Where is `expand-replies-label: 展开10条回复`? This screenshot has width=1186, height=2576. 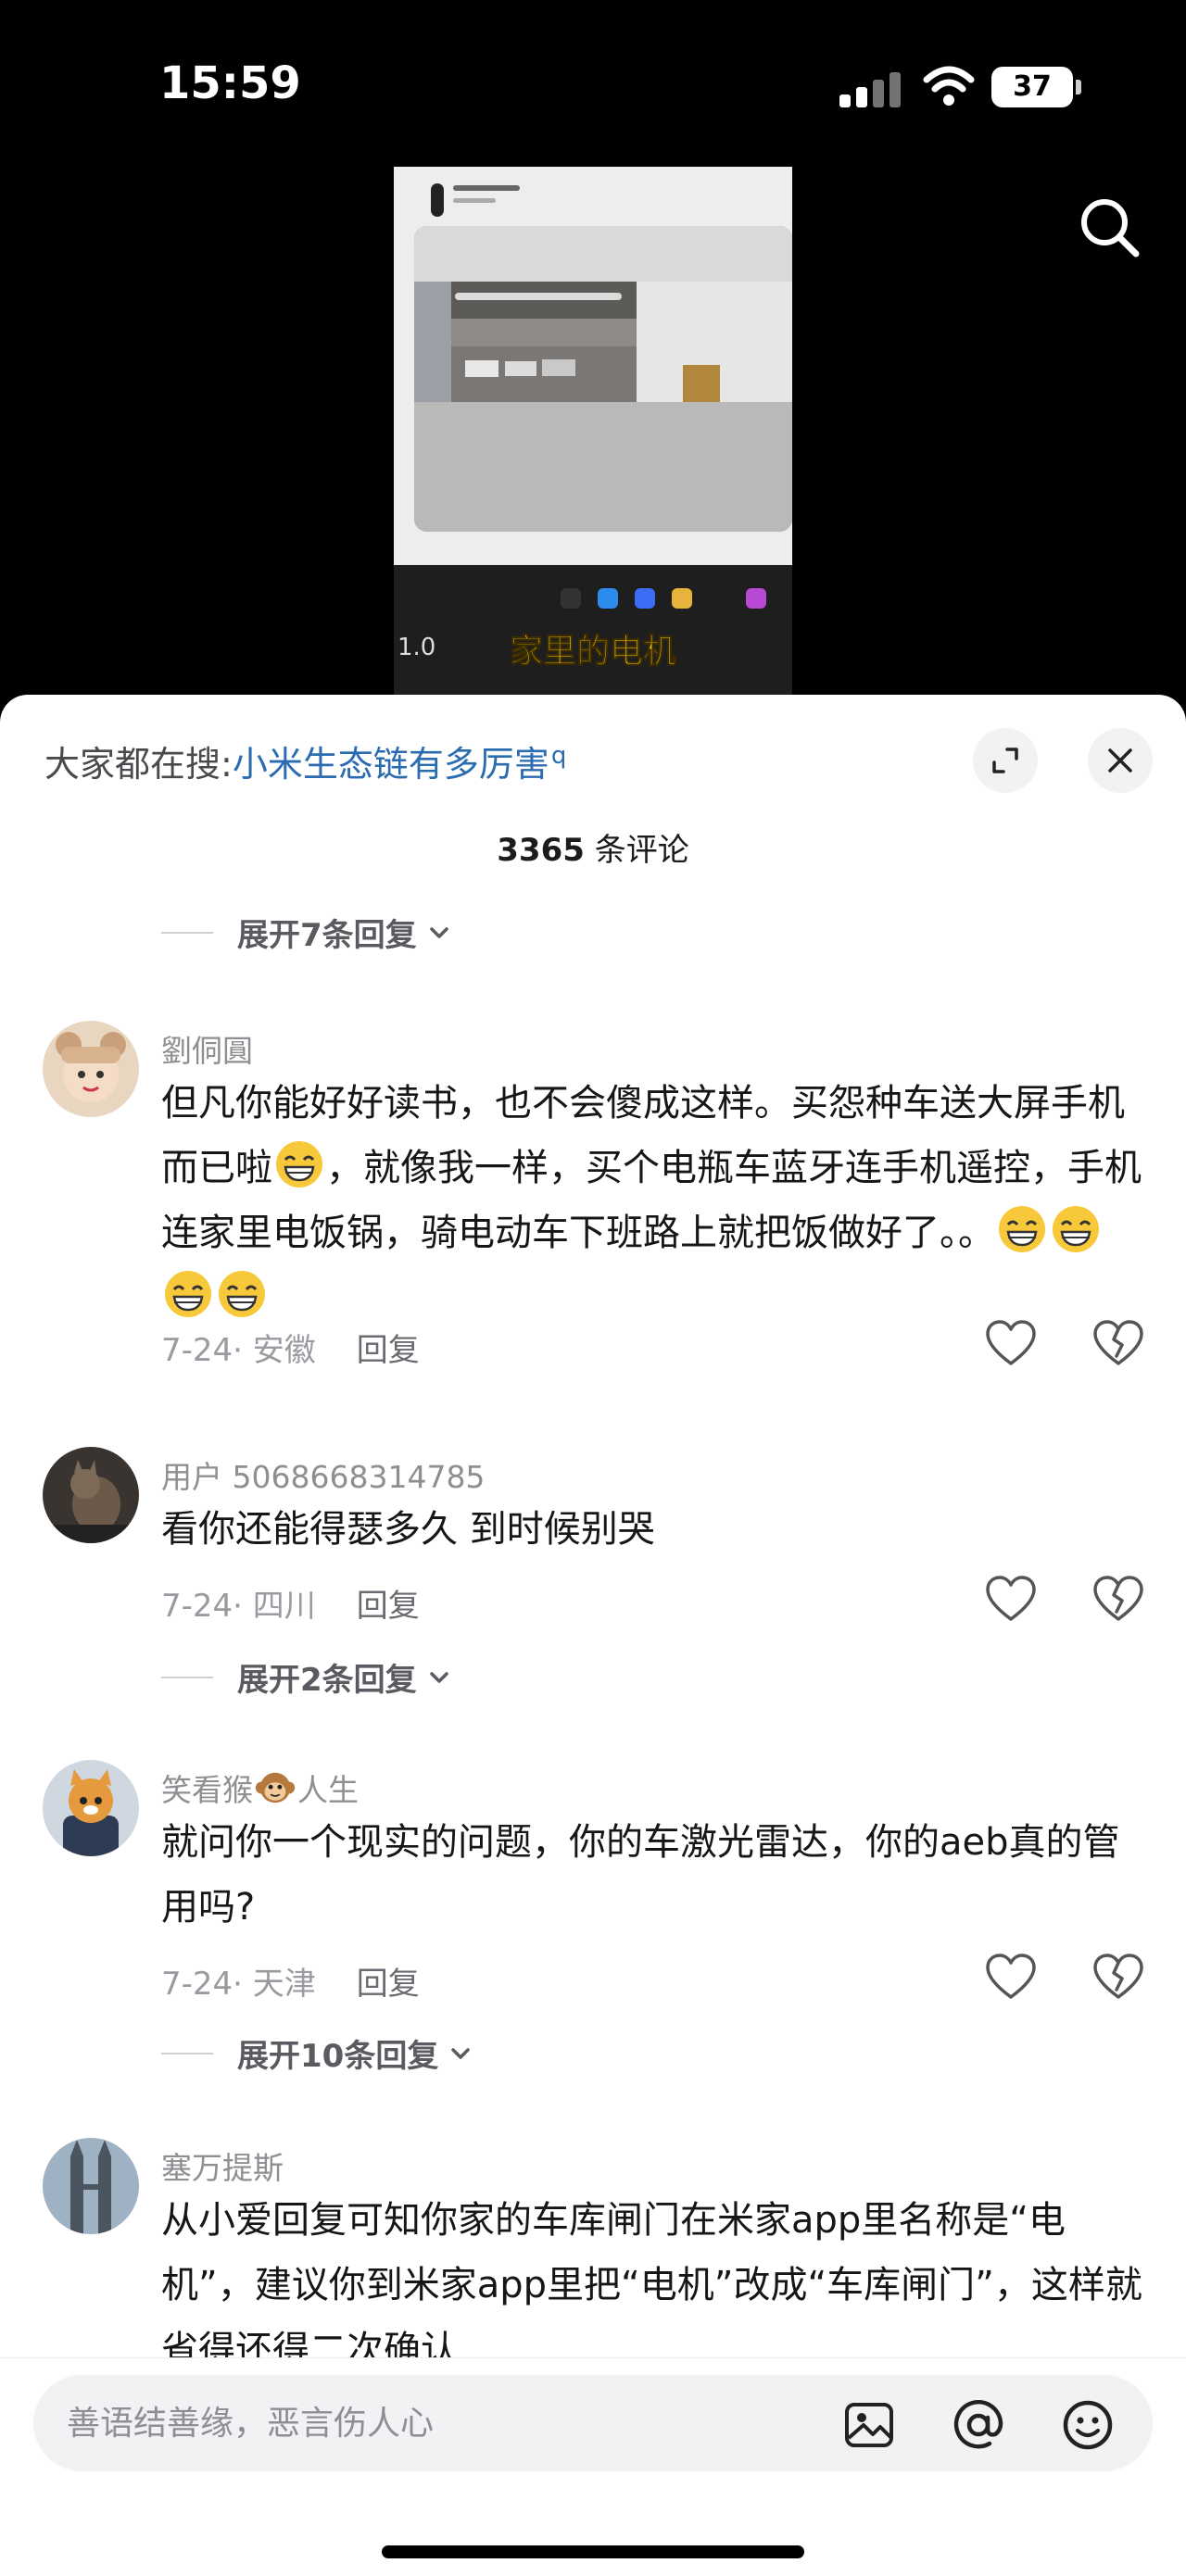
expand-replies-label: 展开10条回复 is located at coordinates (338, 2056).